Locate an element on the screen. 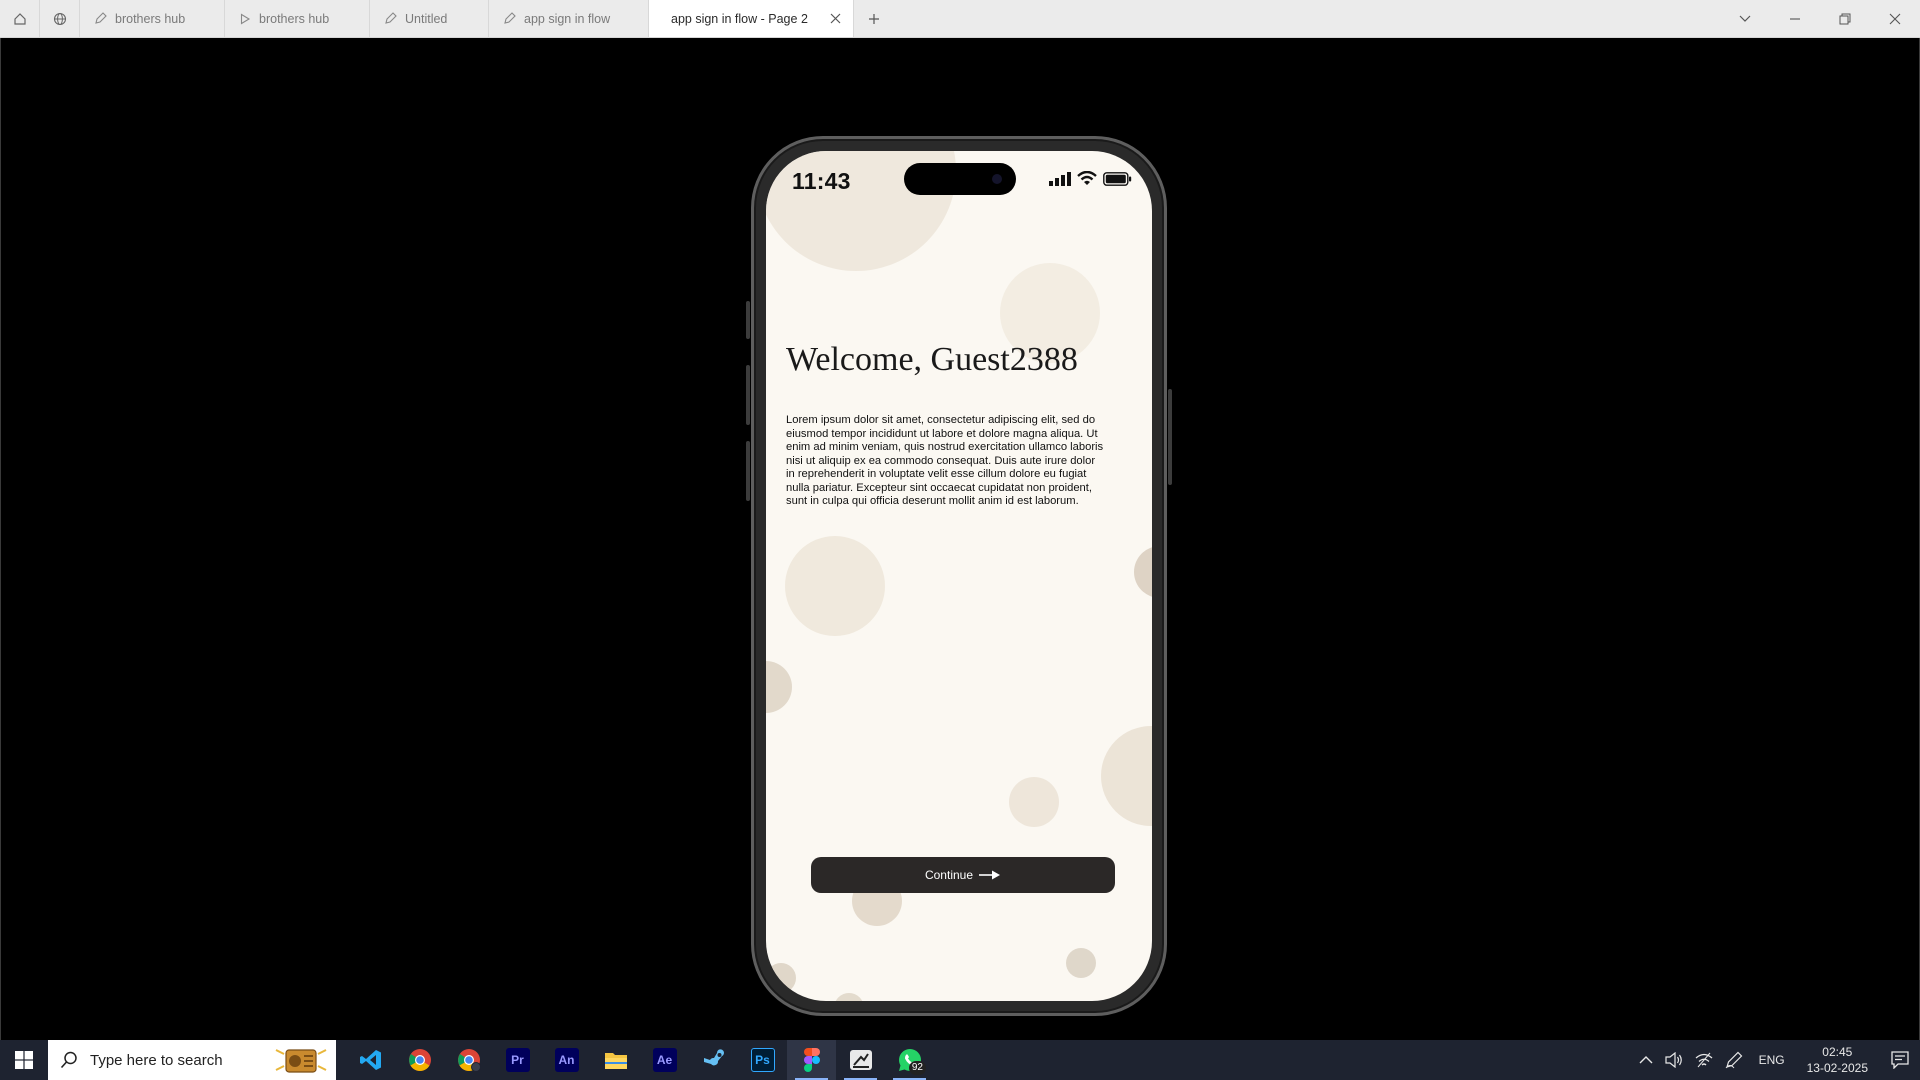  taskbar-search-box: Type here to search is located at coordinates (192, 1060).